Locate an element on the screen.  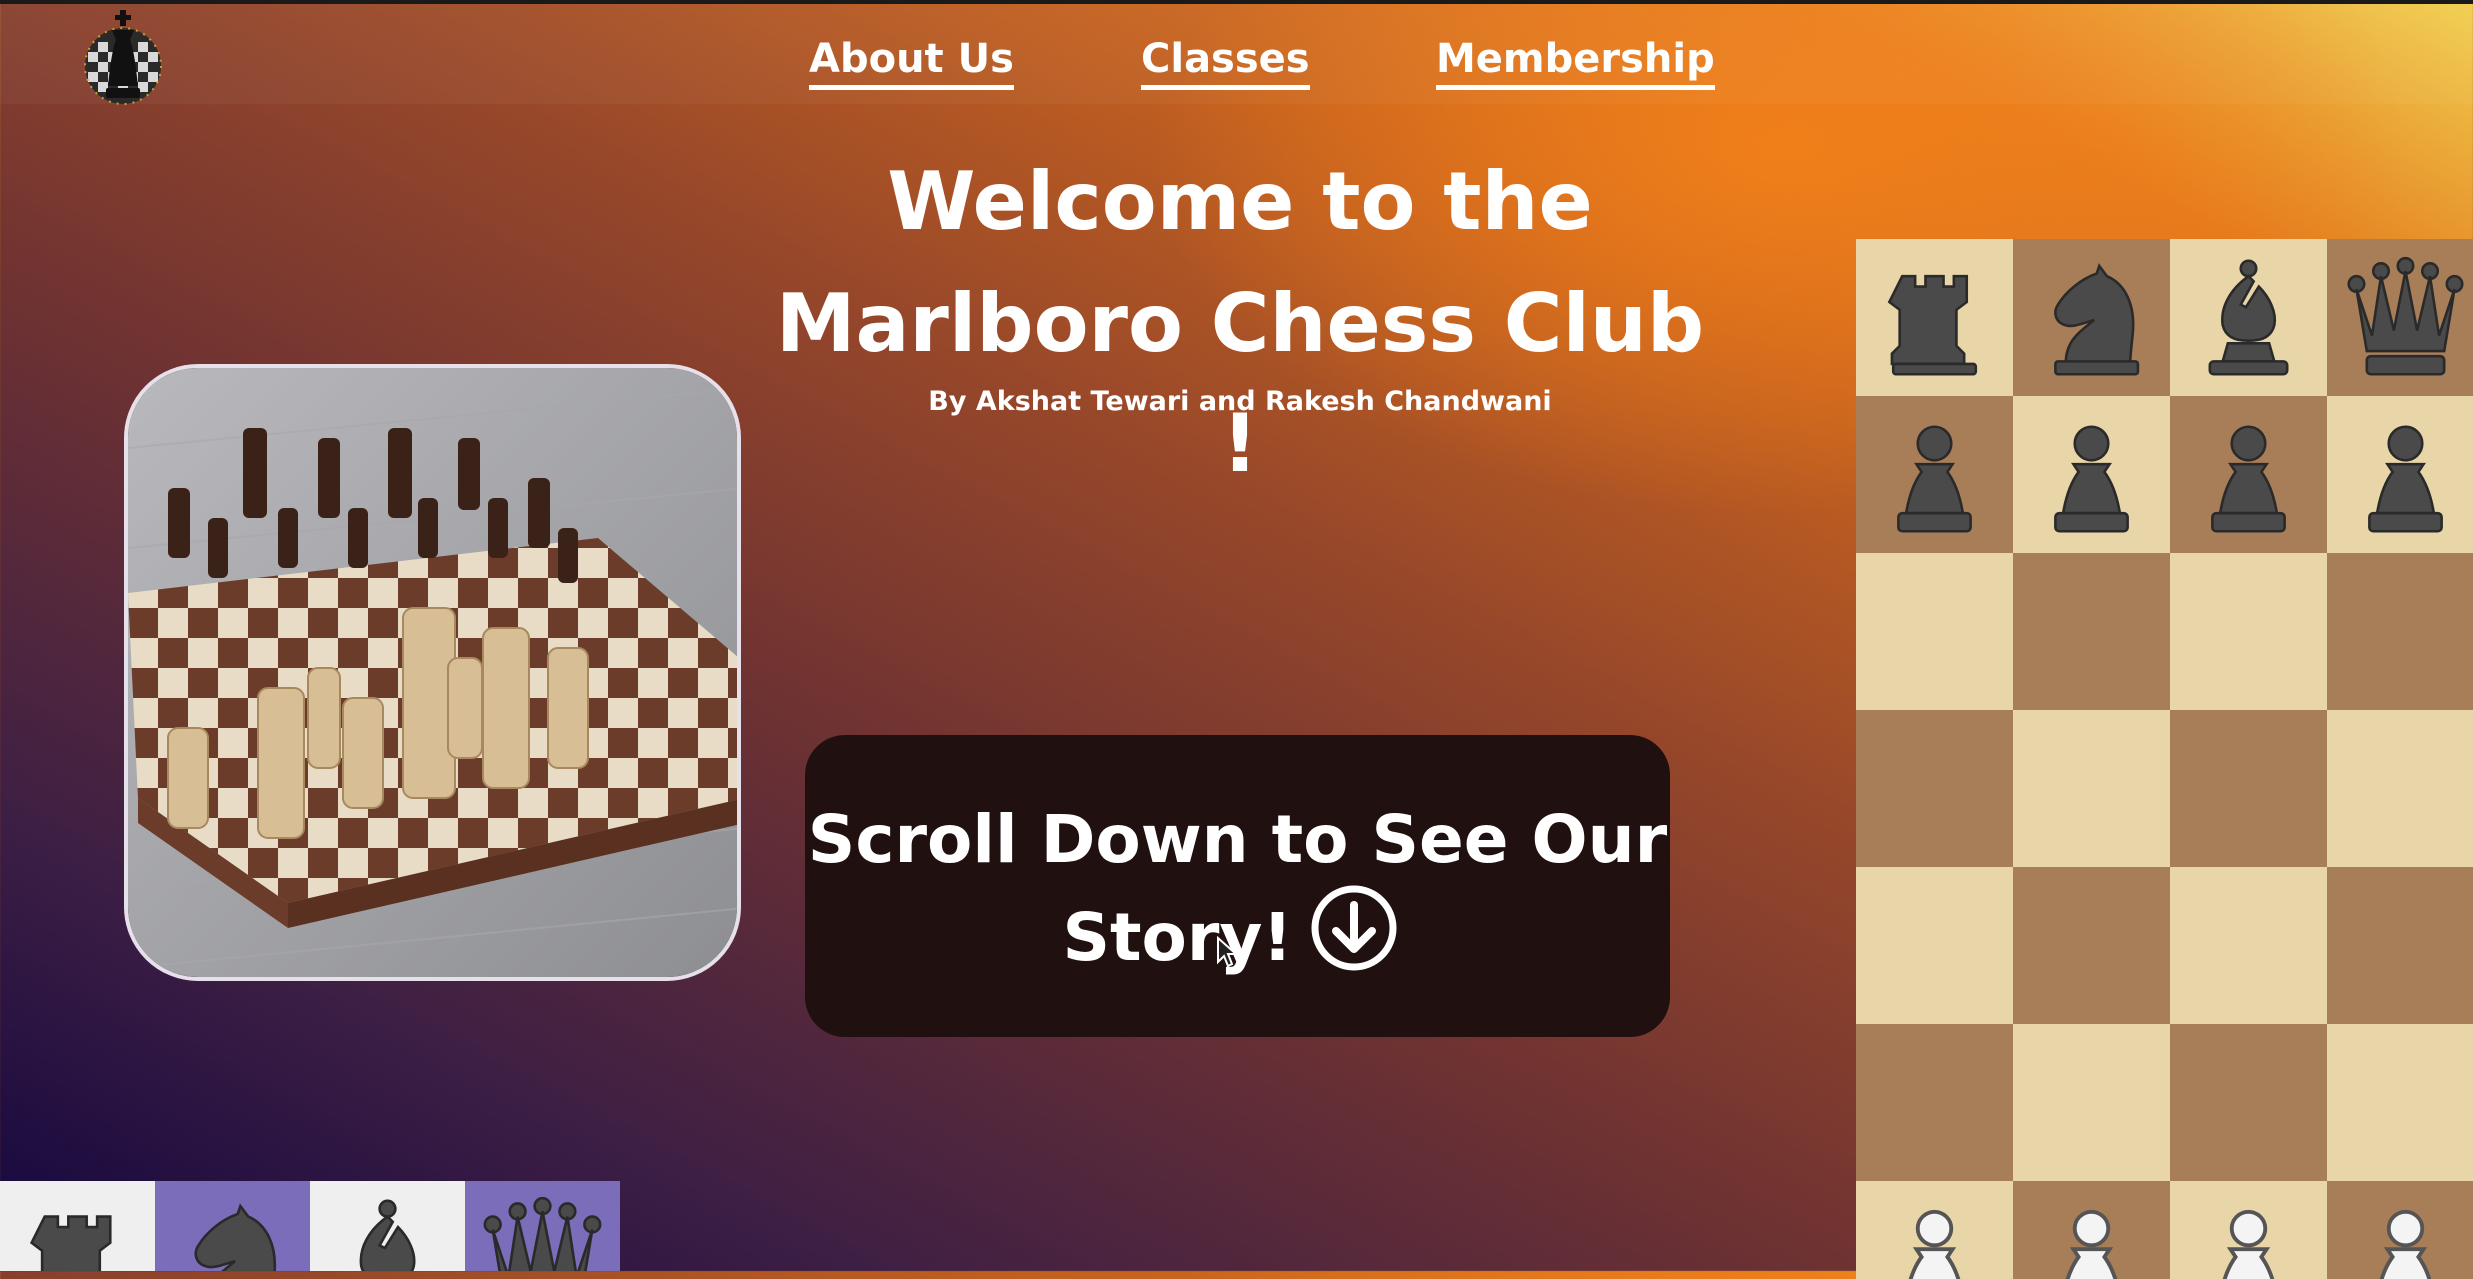
mouse-cursor-icon is located at coordinates (1227, 952).